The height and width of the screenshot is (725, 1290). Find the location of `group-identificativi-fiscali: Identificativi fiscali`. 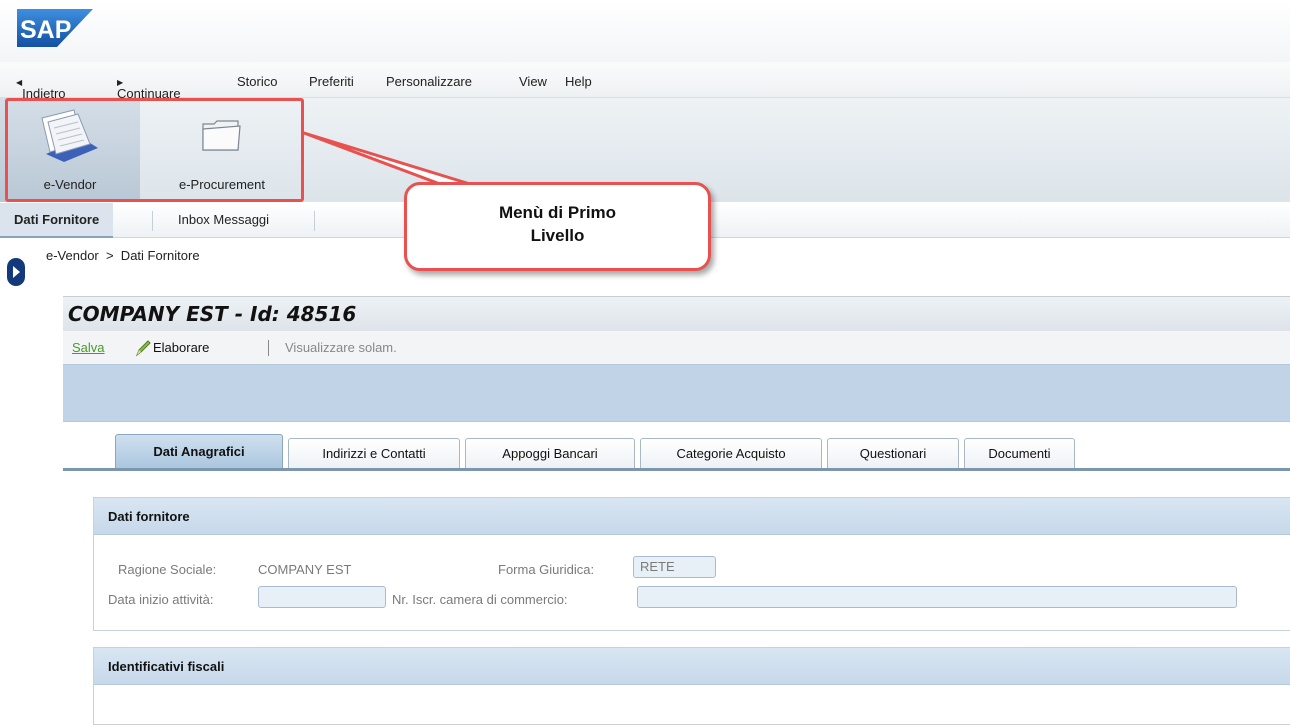

group-identificativi-fiscali: Identificativi fiscali is located at coordinates (691, 686).